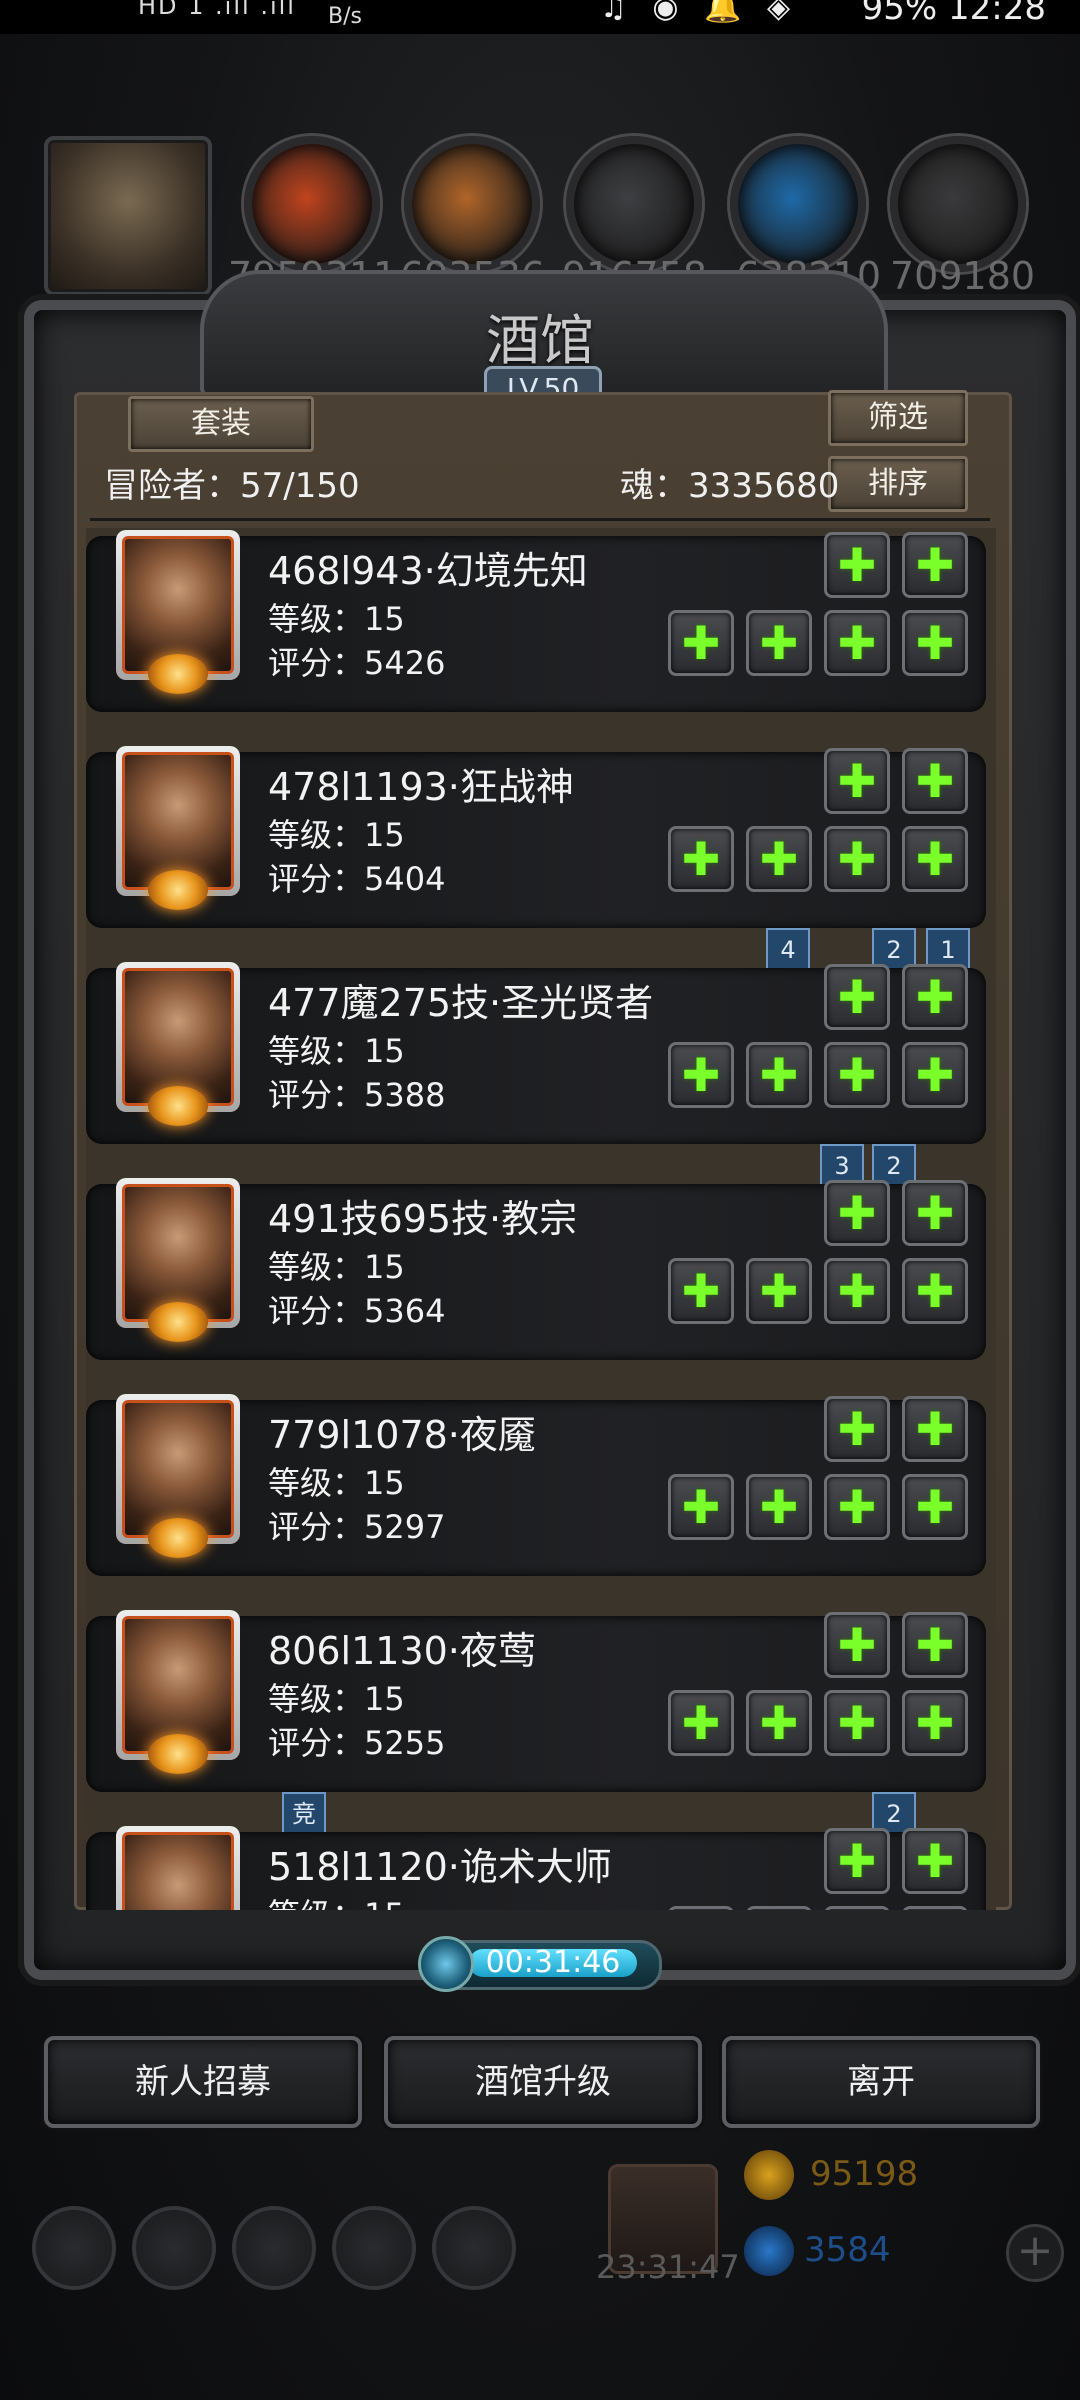  What do you see at coordinates (543, 2082) in the screenshot?
I see `upgrade-button: 酒馆升级` at bounding box center [543, 2082].